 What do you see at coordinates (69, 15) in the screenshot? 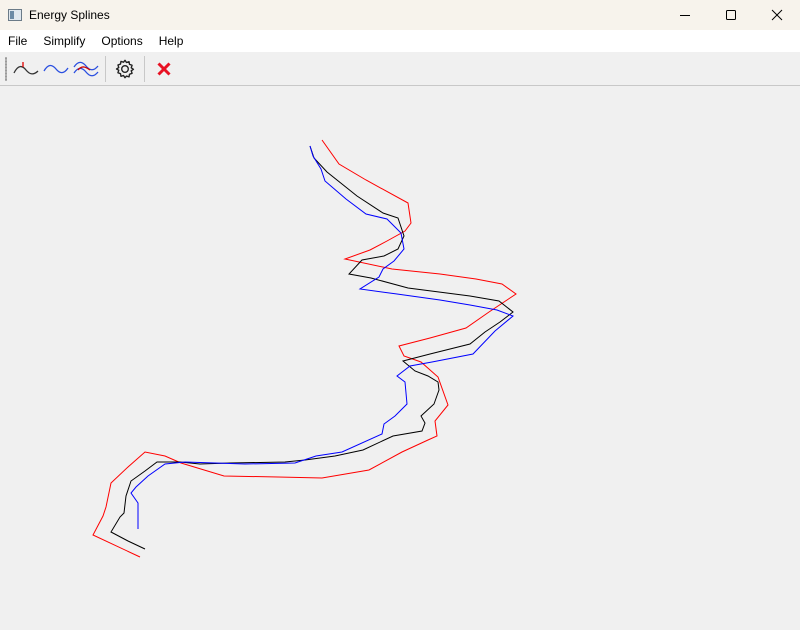
I see `window-title: Energy Splines` at bounding box center [69, 15].